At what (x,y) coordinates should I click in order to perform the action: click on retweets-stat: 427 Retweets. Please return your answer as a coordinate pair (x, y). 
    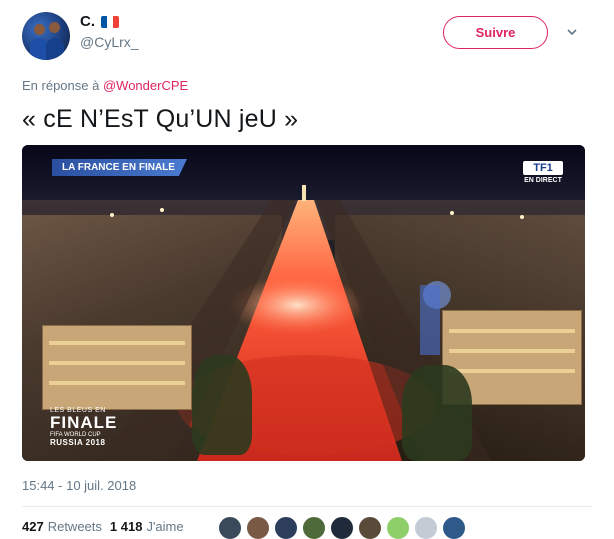
    Looking at the image, I should click on (62, 526).